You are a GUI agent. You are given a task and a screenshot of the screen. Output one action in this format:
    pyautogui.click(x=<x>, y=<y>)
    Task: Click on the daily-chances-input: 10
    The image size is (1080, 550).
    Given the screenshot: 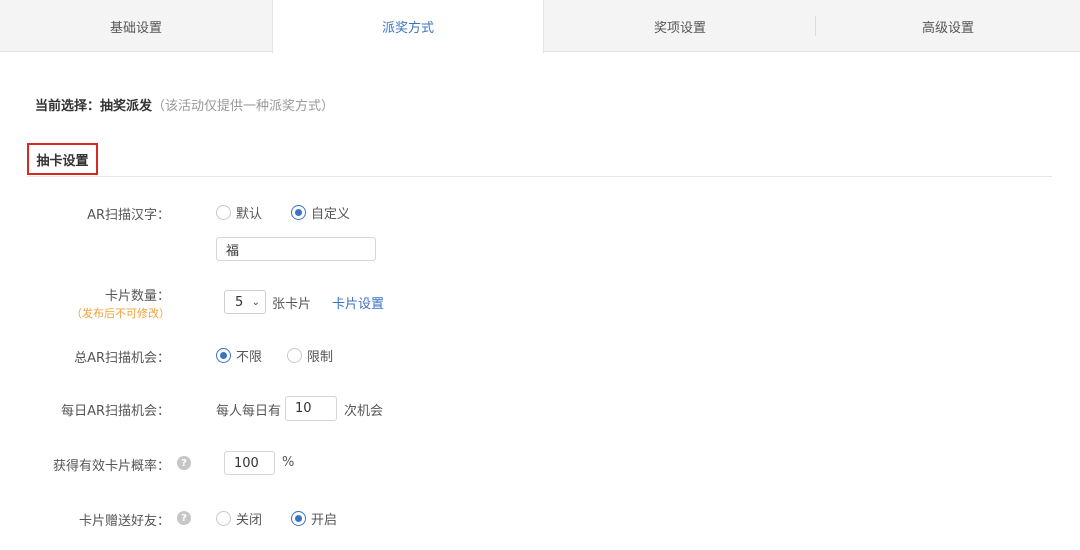 What is the action you would take?
    pyautogui.click(x=311, y=408)
    